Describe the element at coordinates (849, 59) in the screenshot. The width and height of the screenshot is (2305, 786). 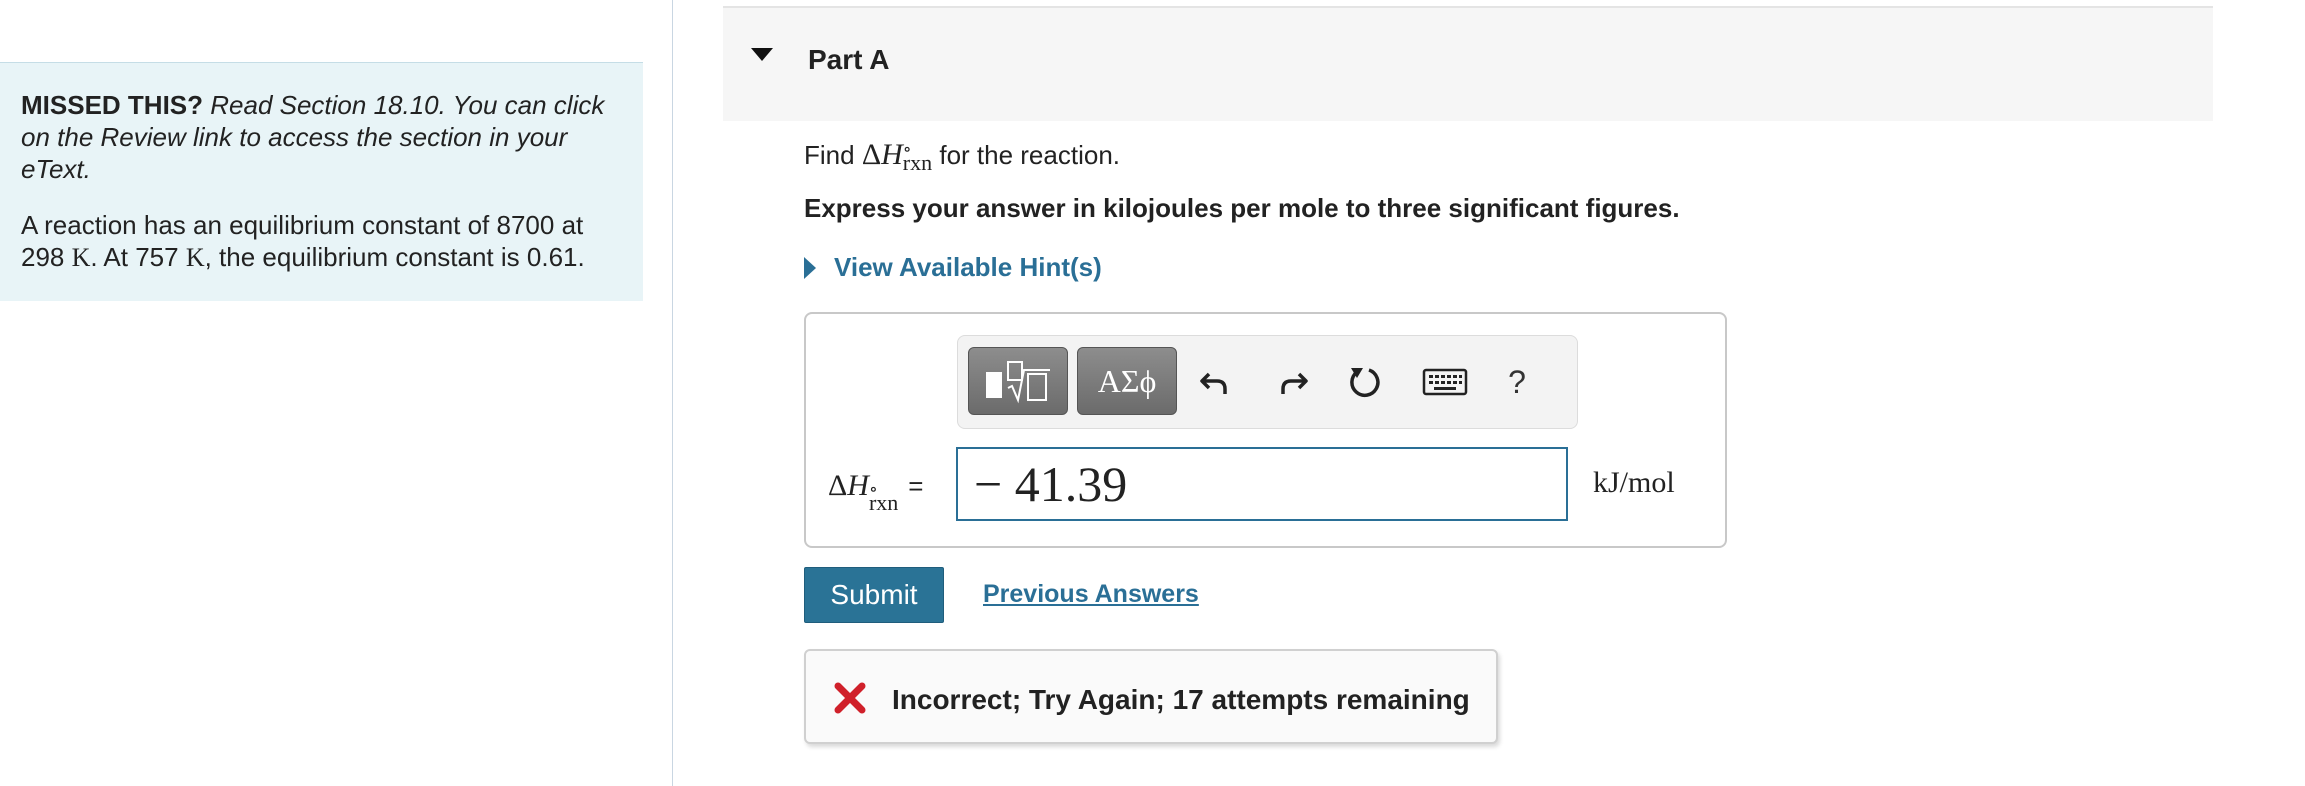
I see `part-title: Part A` at that location.